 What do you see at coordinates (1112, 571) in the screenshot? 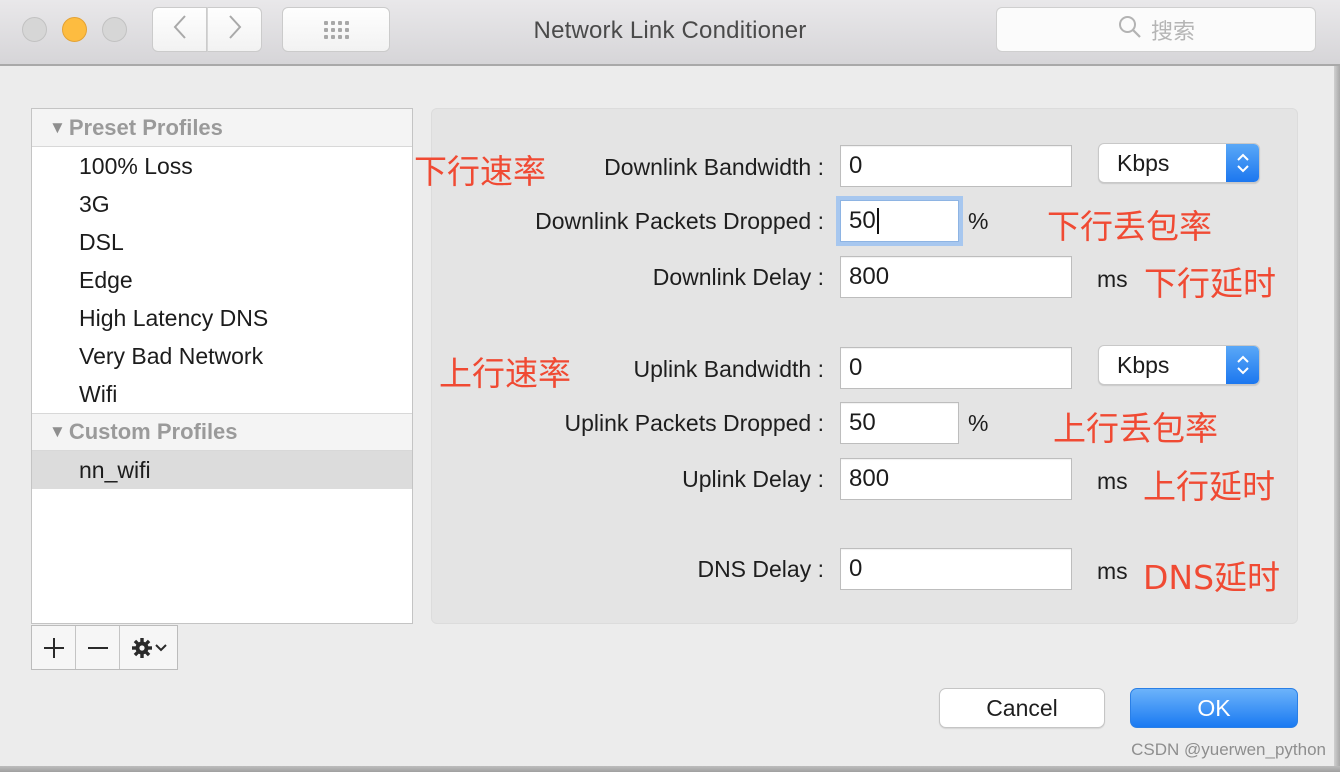
I see `dns-delay-unit: ms` at bounding box center [1112, 571].